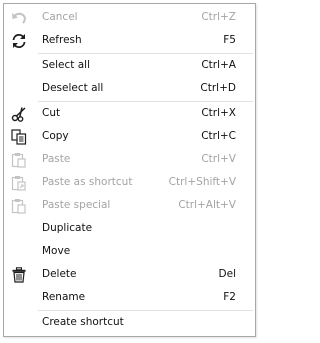 Image resolution: width=320 pixels, height=343 pixels. I want to click on menu-item-duplicate: Duplicate, so click(129, 228).